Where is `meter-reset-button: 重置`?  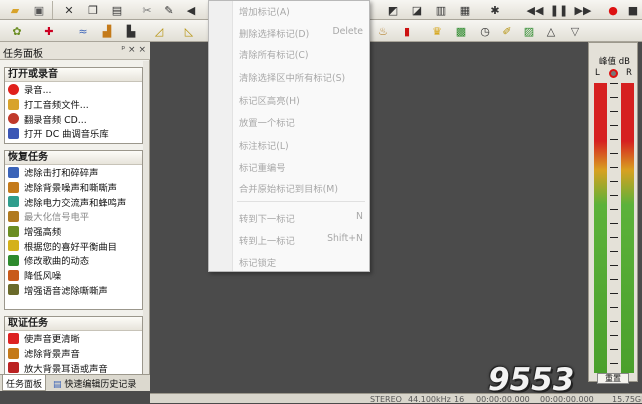 meter-reset-button: 重置 is located at coordinates (613, 378).